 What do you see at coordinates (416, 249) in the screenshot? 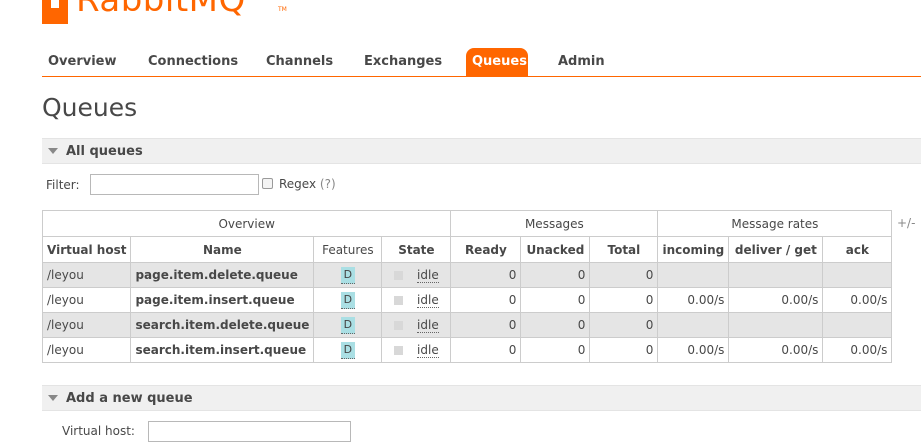
I see `col-state: State` at bounding box center [416, 249].